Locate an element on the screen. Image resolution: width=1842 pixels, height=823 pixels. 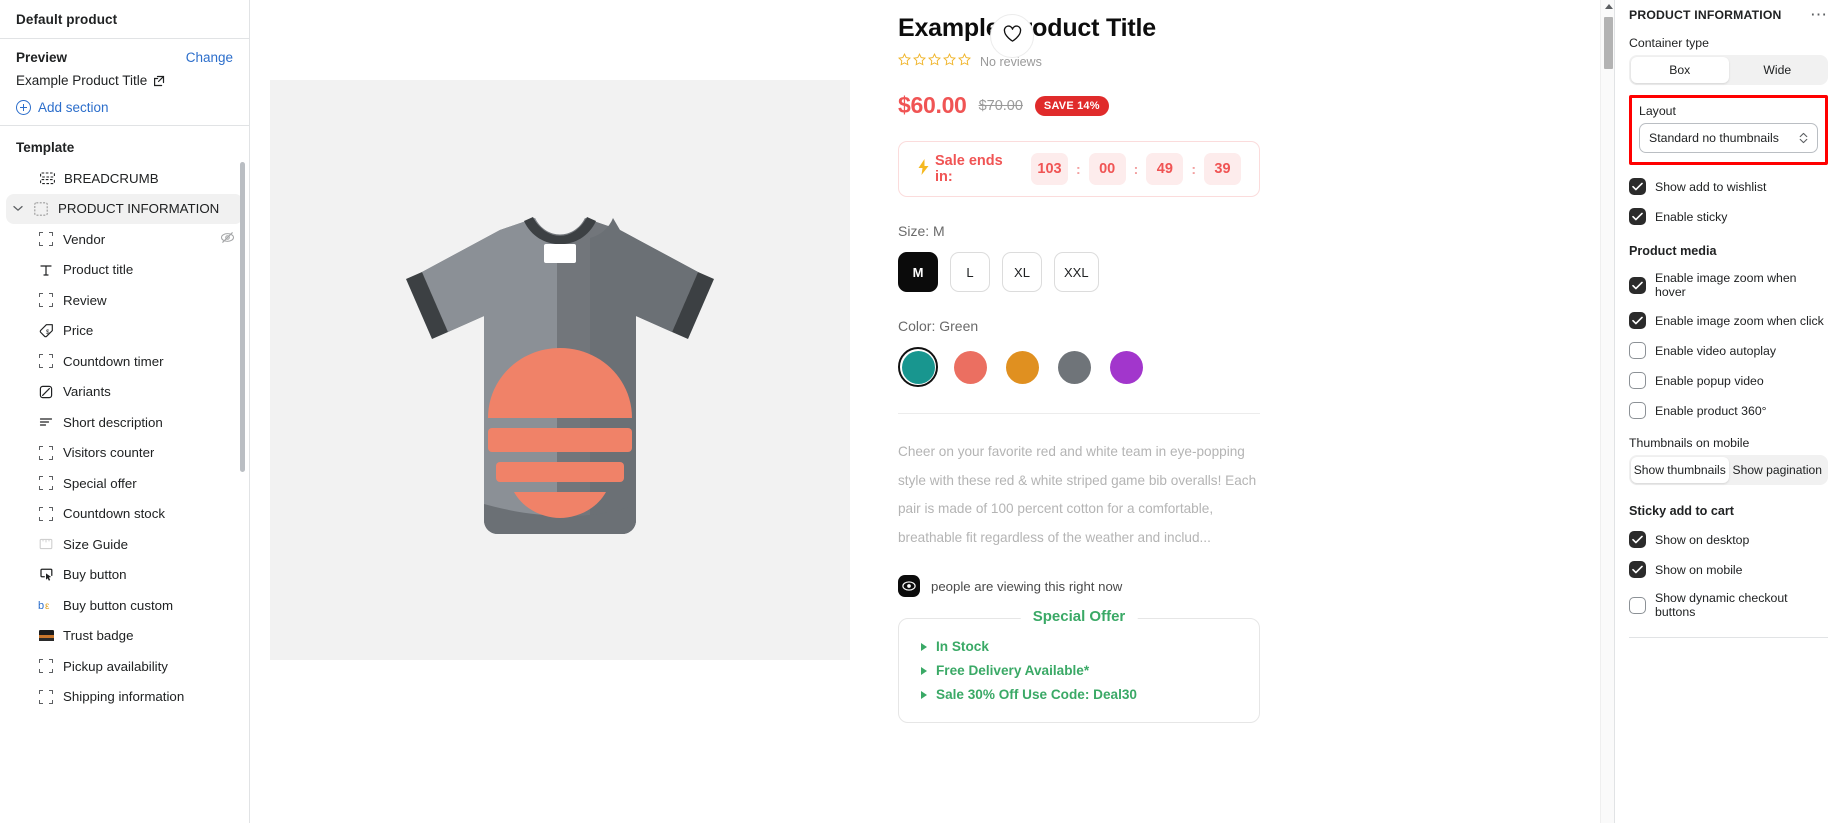
size-label-wrap: Size: M is located at coordinates (1079, 231).